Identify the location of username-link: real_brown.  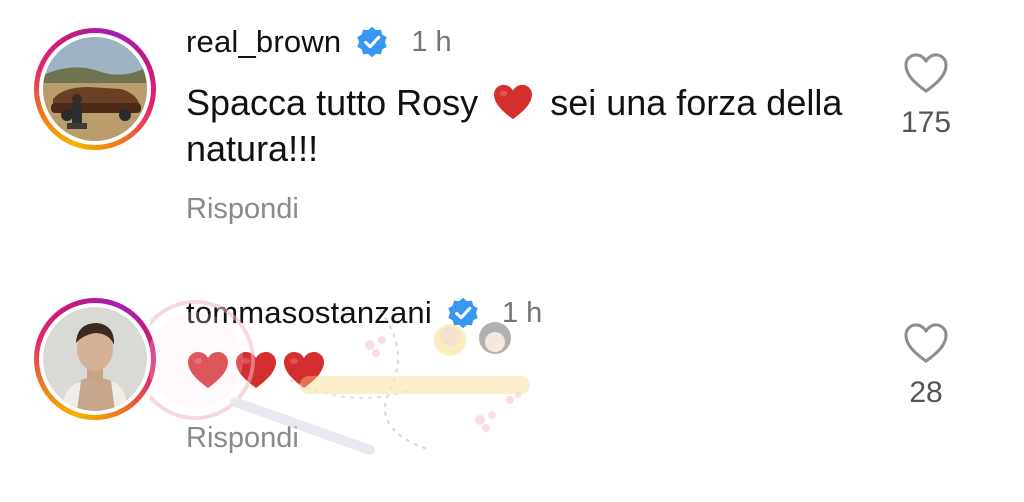
(263, 42).